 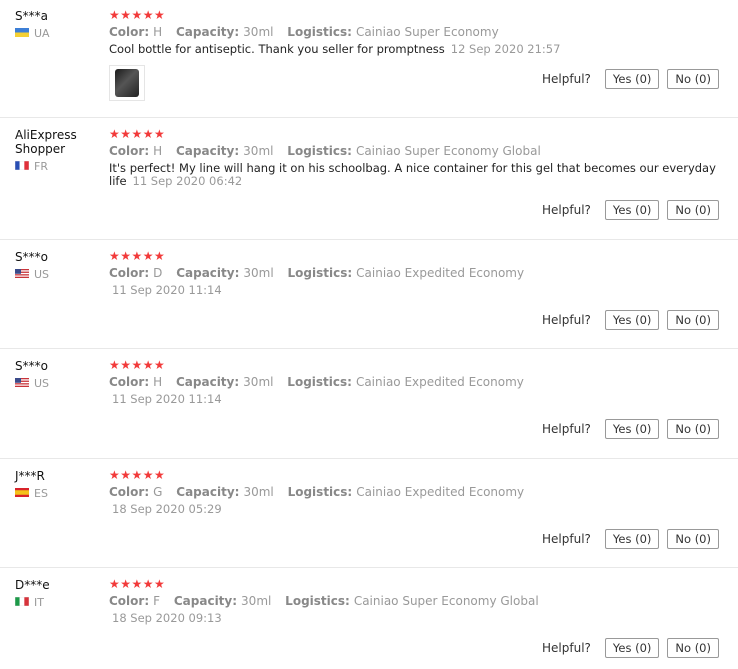 What do you see at coordinates (46, 142) in the screenshot?
I see `reviewer-name: AliExpress Shopper` at bounding box center [46, 142].